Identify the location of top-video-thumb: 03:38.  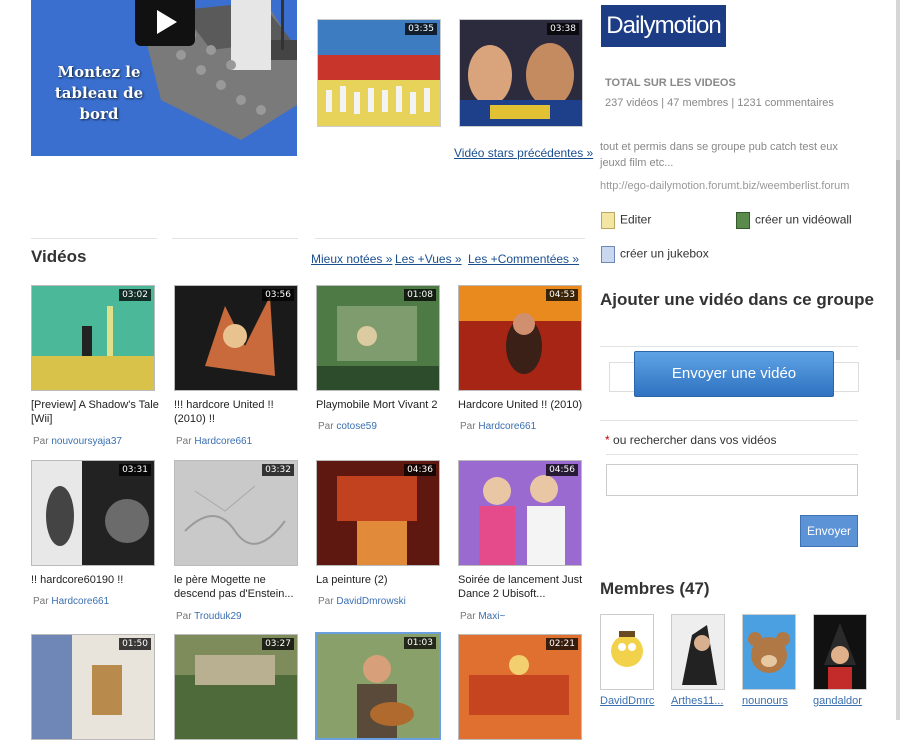
(521, 73).